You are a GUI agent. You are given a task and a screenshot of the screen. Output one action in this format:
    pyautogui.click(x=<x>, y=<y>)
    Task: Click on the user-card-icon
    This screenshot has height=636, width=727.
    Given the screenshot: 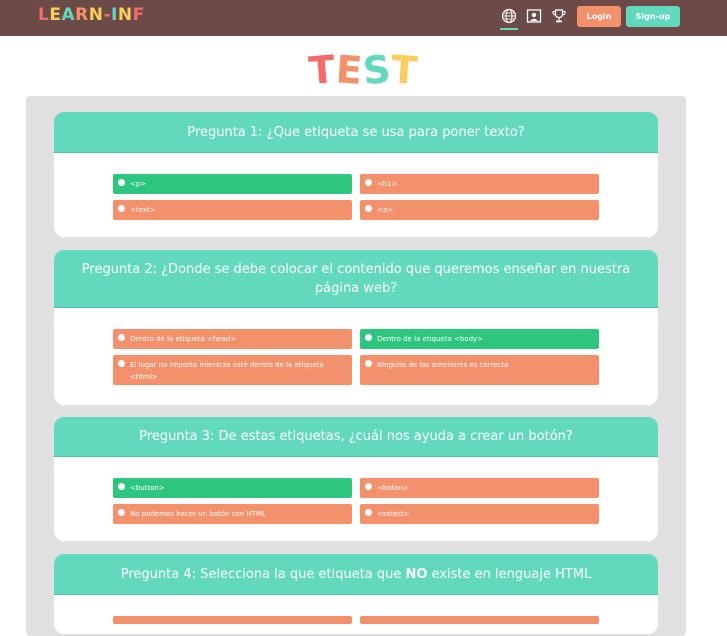 What is the action you would take?
    pyautogui.click(x=534, y=16)
    